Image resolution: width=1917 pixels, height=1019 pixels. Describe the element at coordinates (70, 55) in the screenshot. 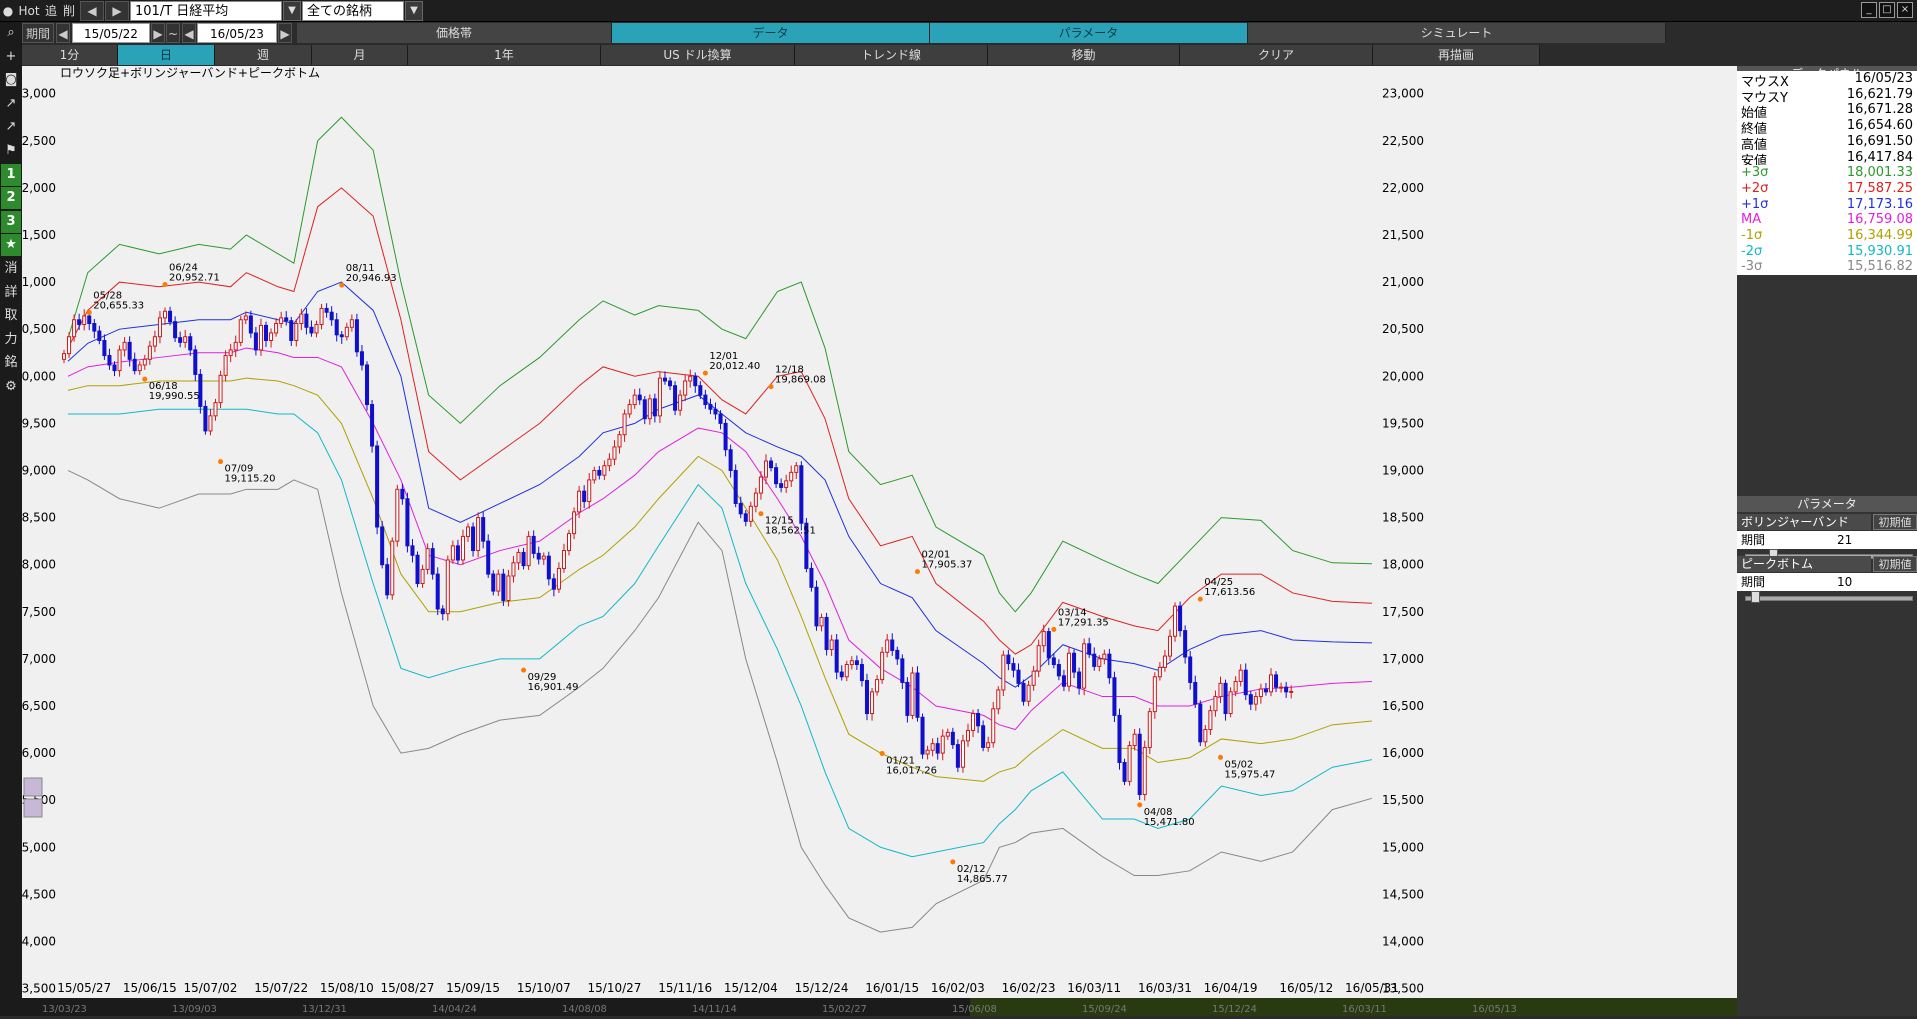

I see `period-button-0: 1分` at that location.